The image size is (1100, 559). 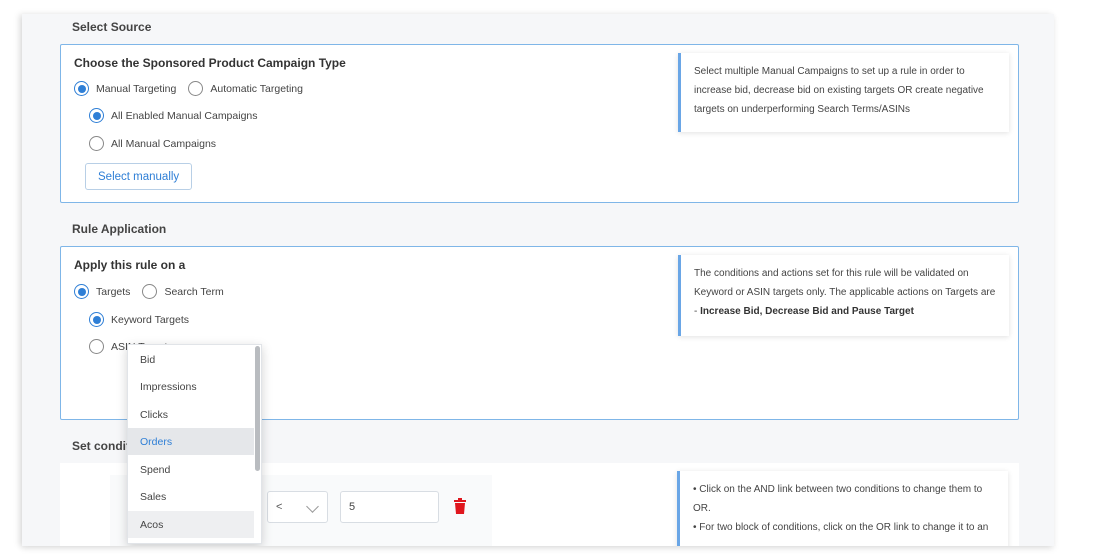 What do you see at coordinates (389, 507) in the screenshot?
I see `condition-value-input: 5` at bounding box center [389, 507].